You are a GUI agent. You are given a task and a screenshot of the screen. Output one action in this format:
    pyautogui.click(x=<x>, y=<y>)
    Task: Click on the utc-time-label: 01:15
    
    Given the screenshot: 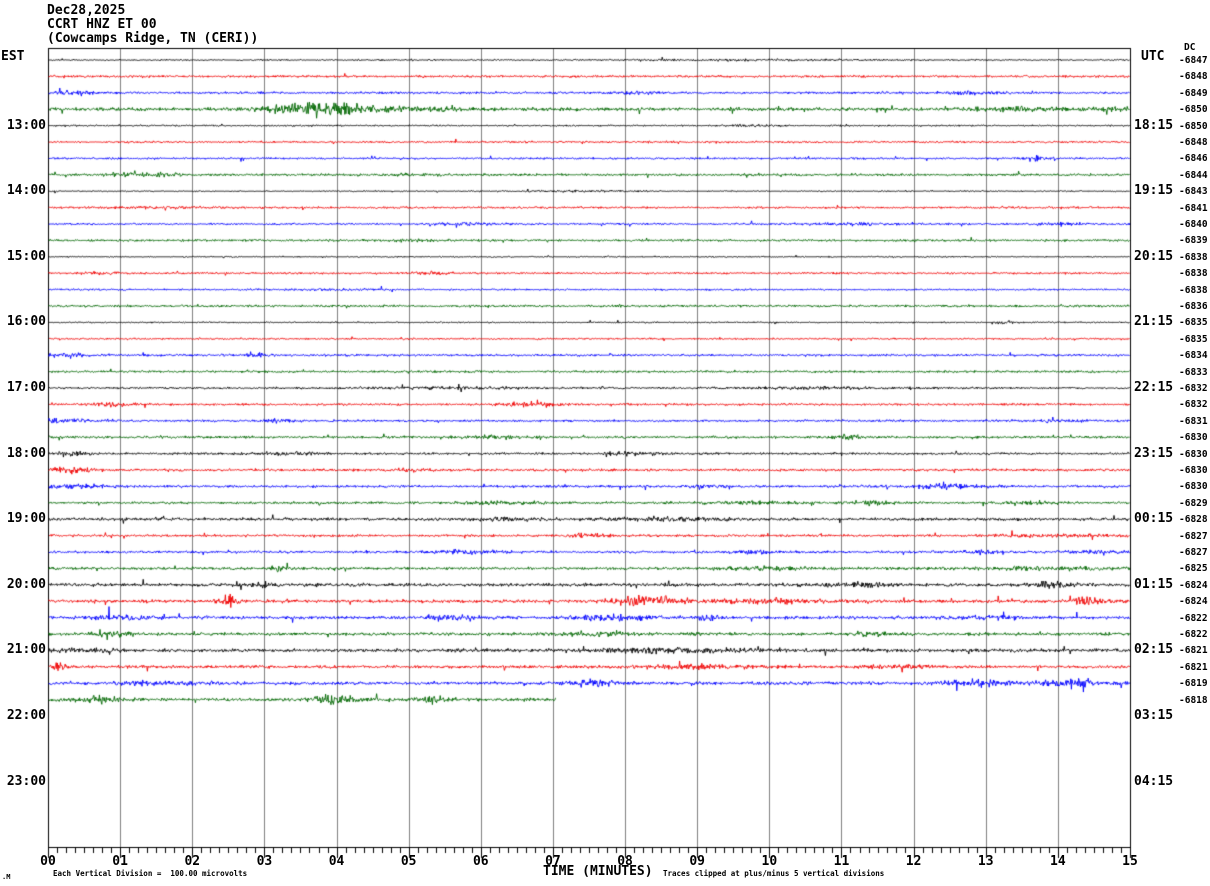 What is the action you would take?
    pyautogui.click(x=1154, y=584)
    